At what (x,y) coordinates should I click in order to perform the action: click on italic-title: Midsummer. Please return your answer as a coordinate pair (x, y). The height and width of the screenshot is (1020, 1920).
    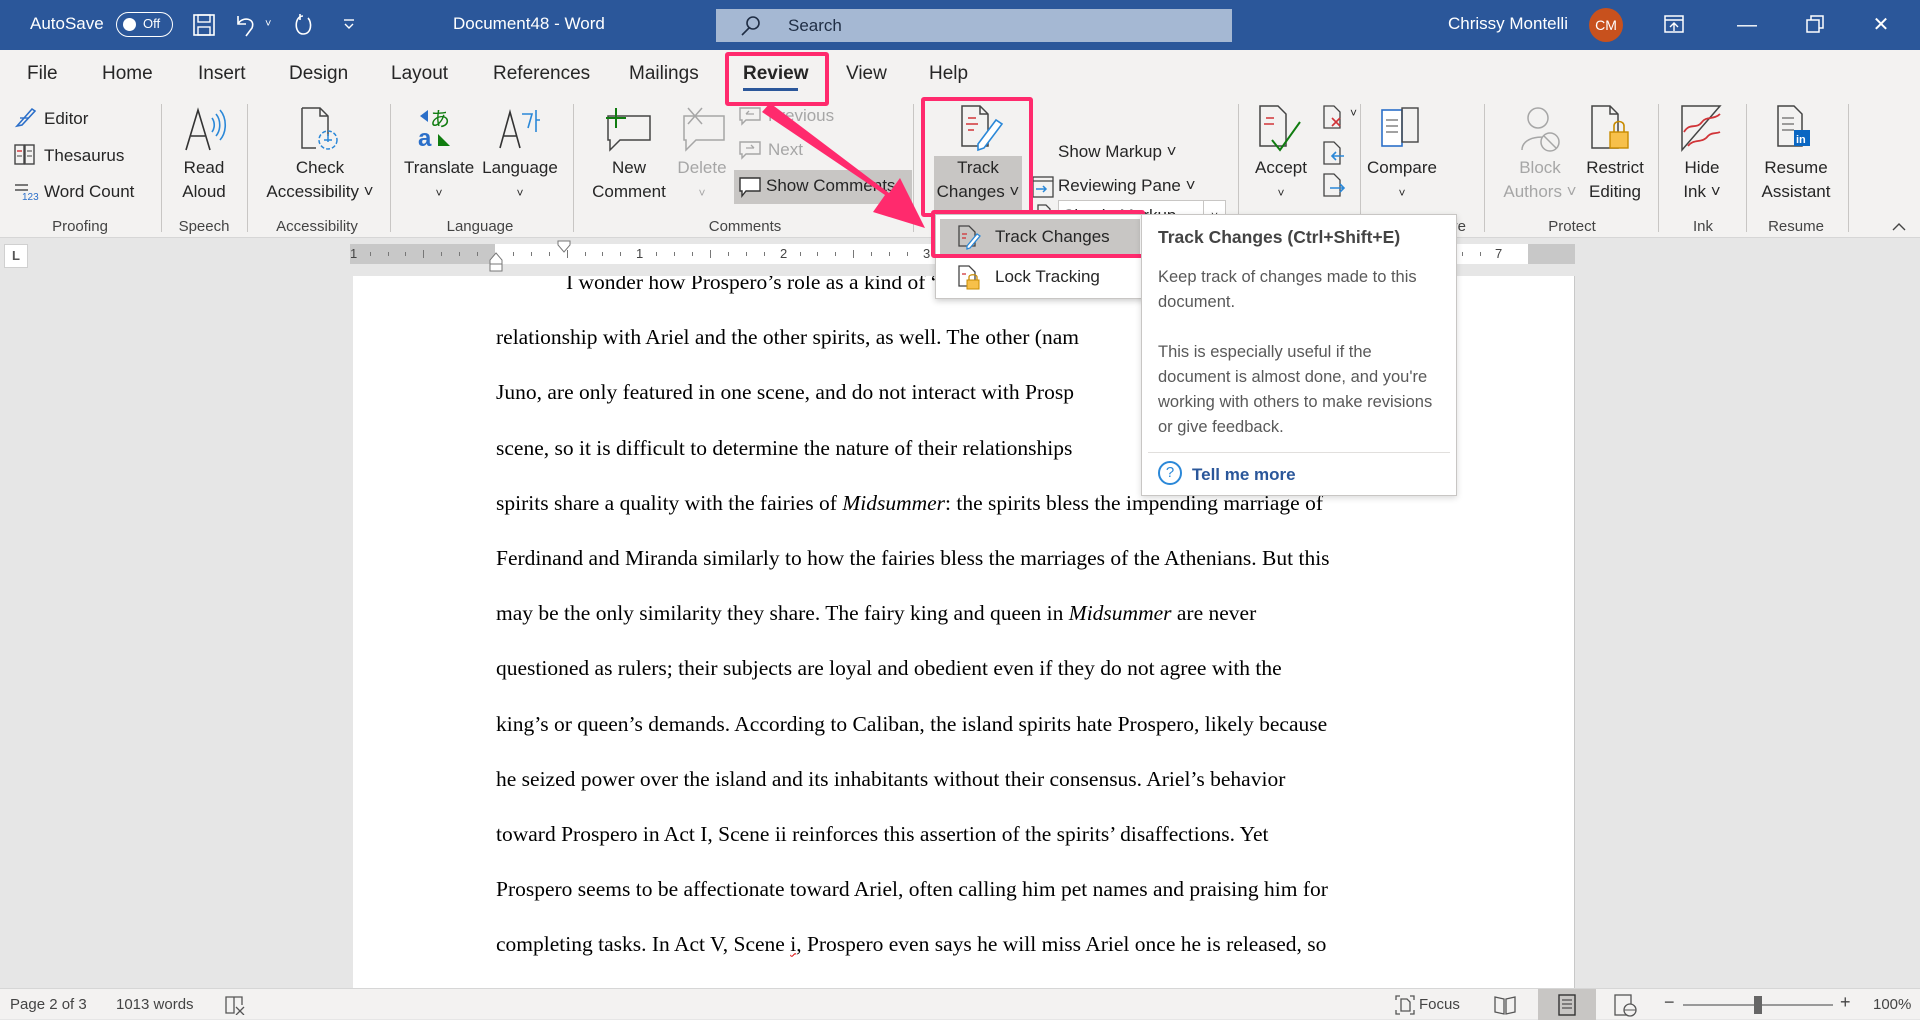
    Looking at the image, I should click on (1120, 613).